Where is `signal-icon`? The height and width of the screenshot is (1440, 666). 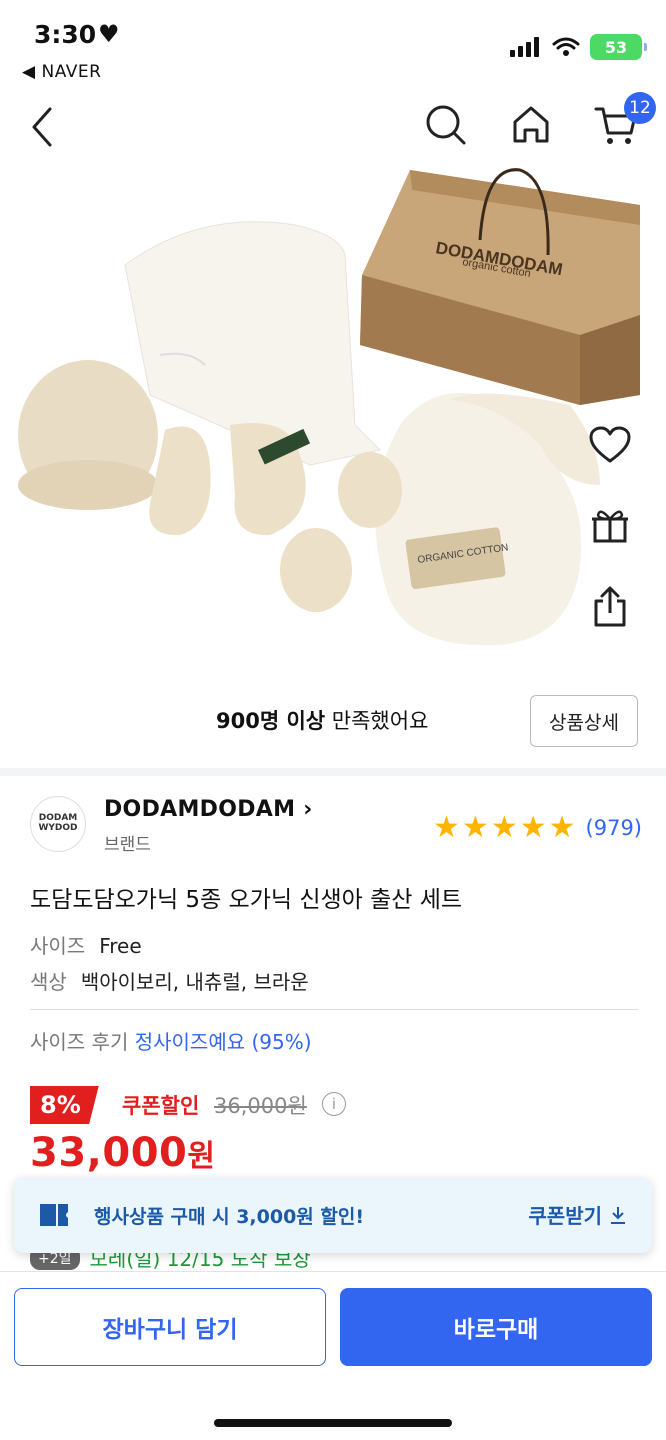 signal-icon is located at coordinates (524, 47).